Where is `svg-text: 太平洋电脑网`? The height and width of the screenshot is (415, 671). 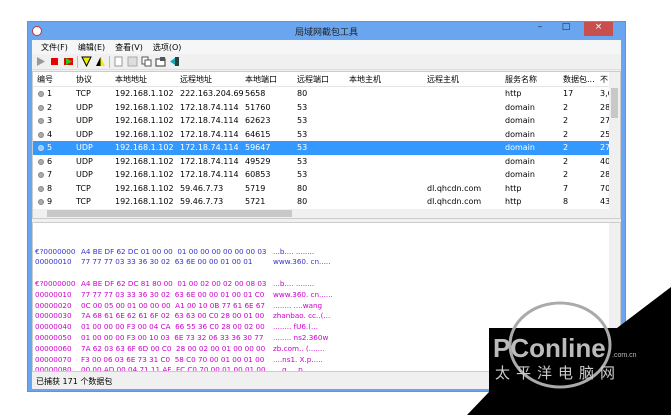
svg-text: 太平洋电脑网 is located at coordinates (558, 373).